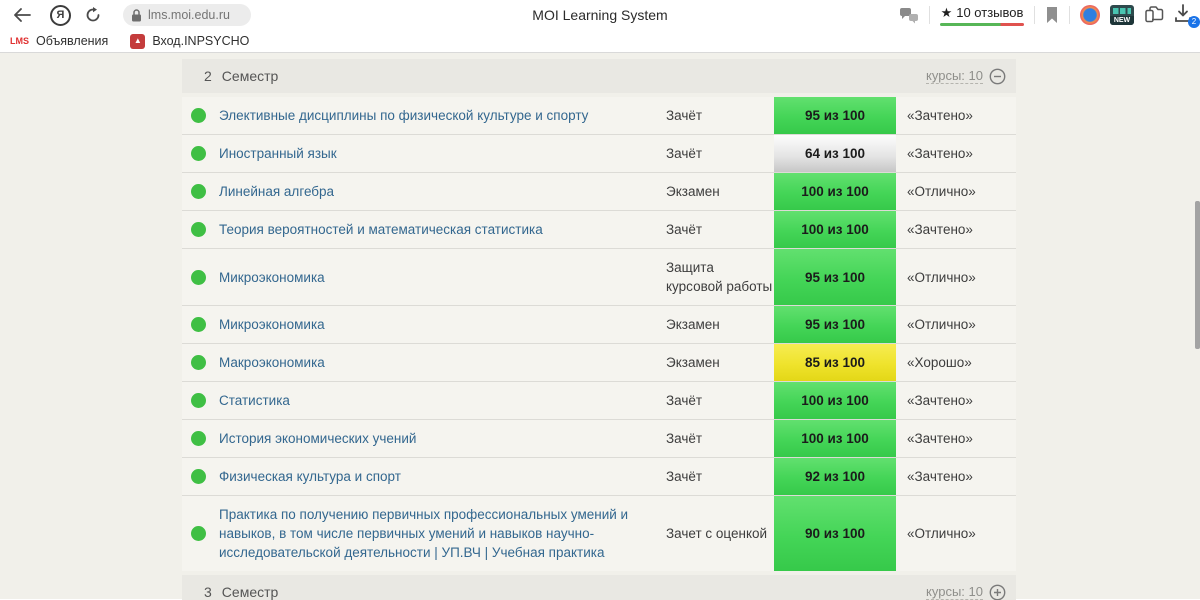 This screenshot has height=600, width=1200. I want to click on scrollbar-thumb, so click(1197, 275).